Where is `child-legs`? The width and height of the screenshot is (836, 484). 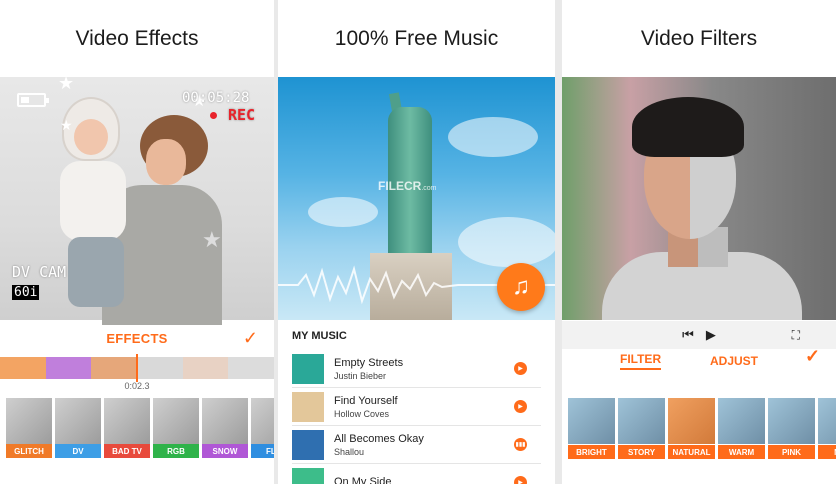 child-legs is located at coordinates (96, 272).